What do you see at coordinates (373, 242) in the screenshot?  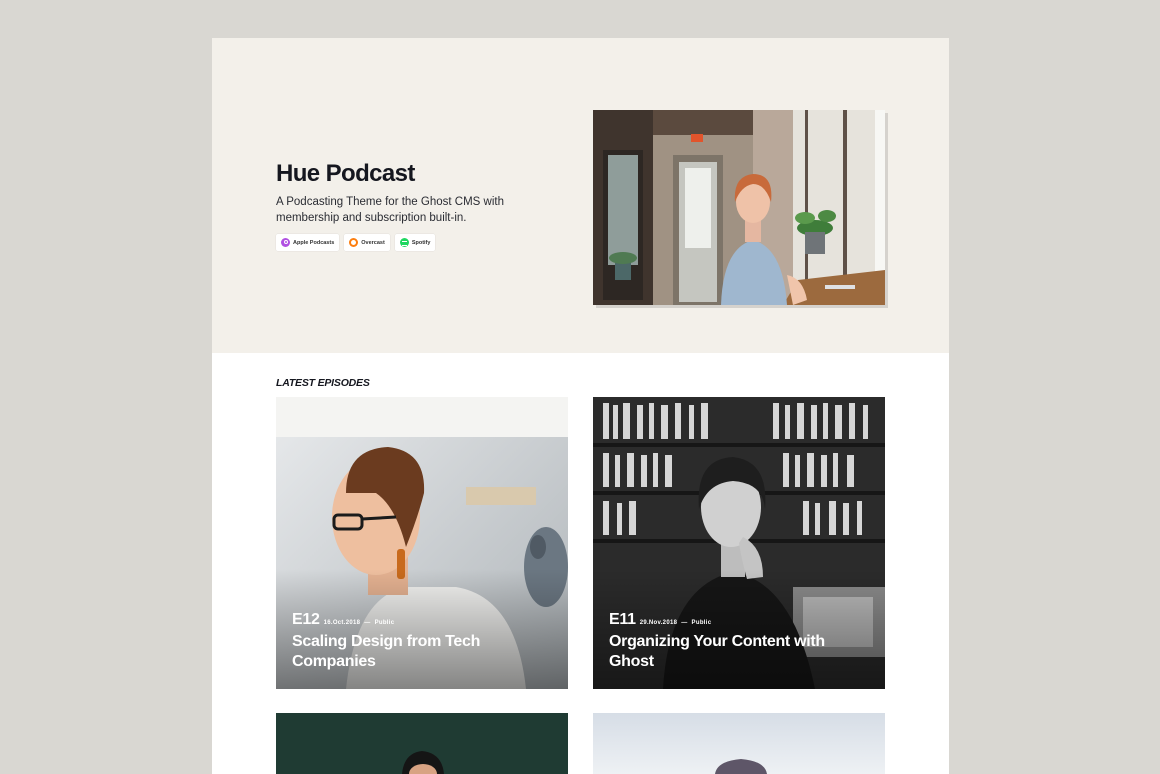 I see `platform-label: Overcast` at bounding box center [373, 242].